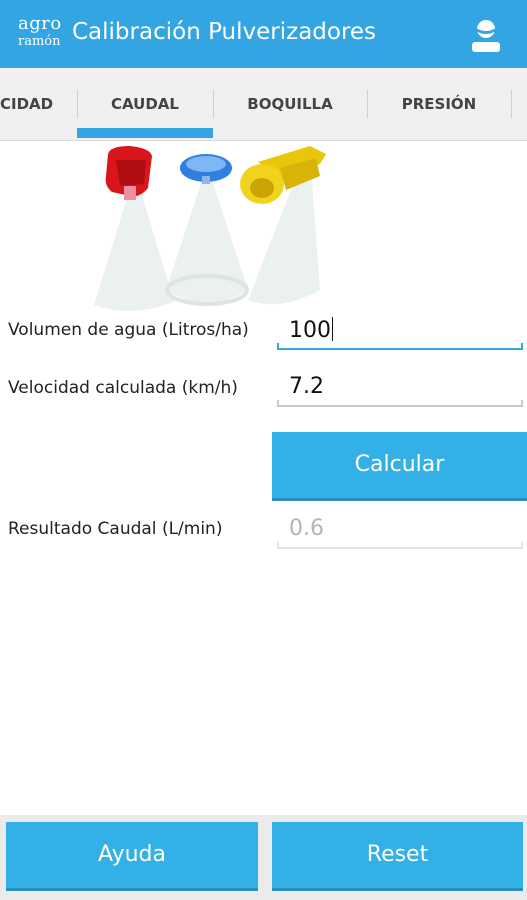  I want to click on tab-selected-indicator, so click(145, 133).